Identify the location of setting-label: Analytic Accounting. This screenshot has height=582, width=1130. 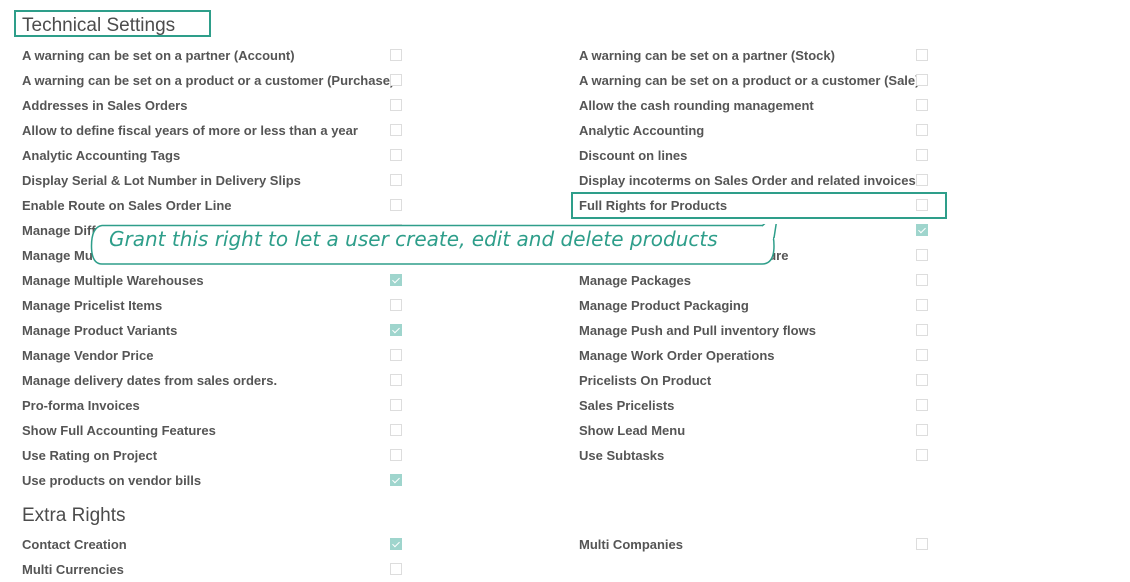
(642, 130).